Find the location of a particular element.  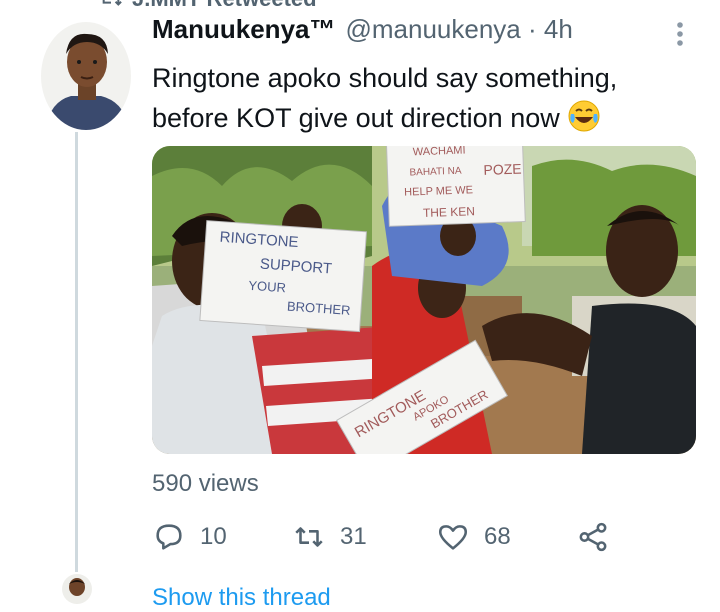

sign-top-line-2: BAHATI NA is located at coordinates (435, 172).